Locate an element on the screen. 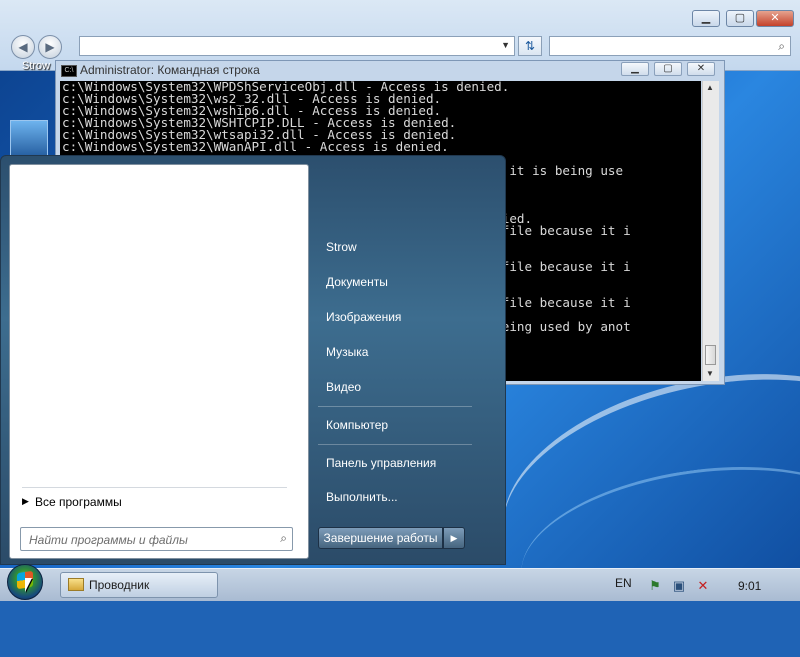  folder-icon is located at coordinates (76, 584).